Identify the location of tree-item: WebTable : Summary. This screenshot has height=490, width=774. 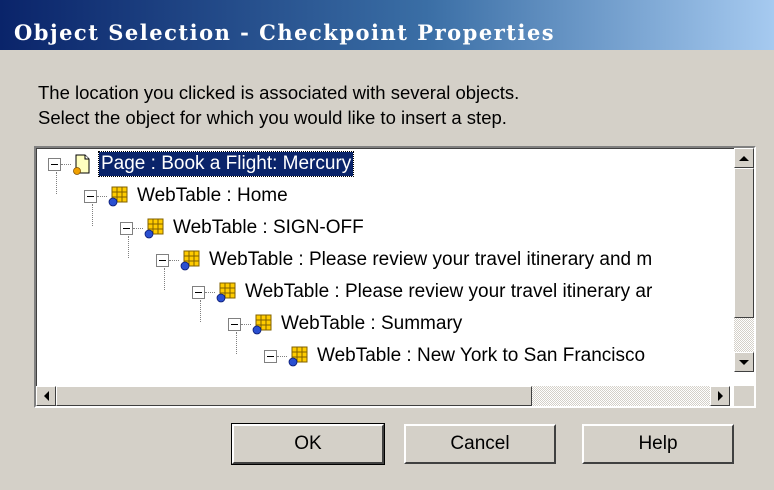
(346, 324).